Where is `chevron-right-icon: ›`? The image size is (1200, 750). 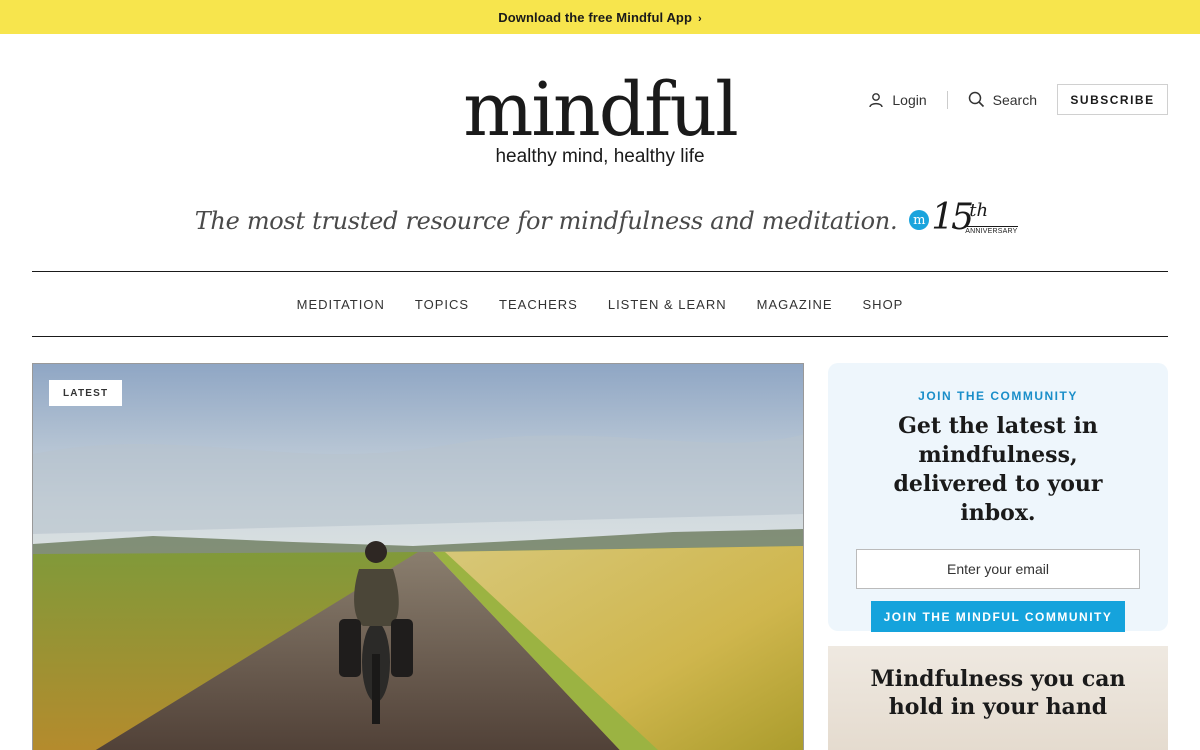
chevron-right-icon: › is located at coordinates (700, 18).